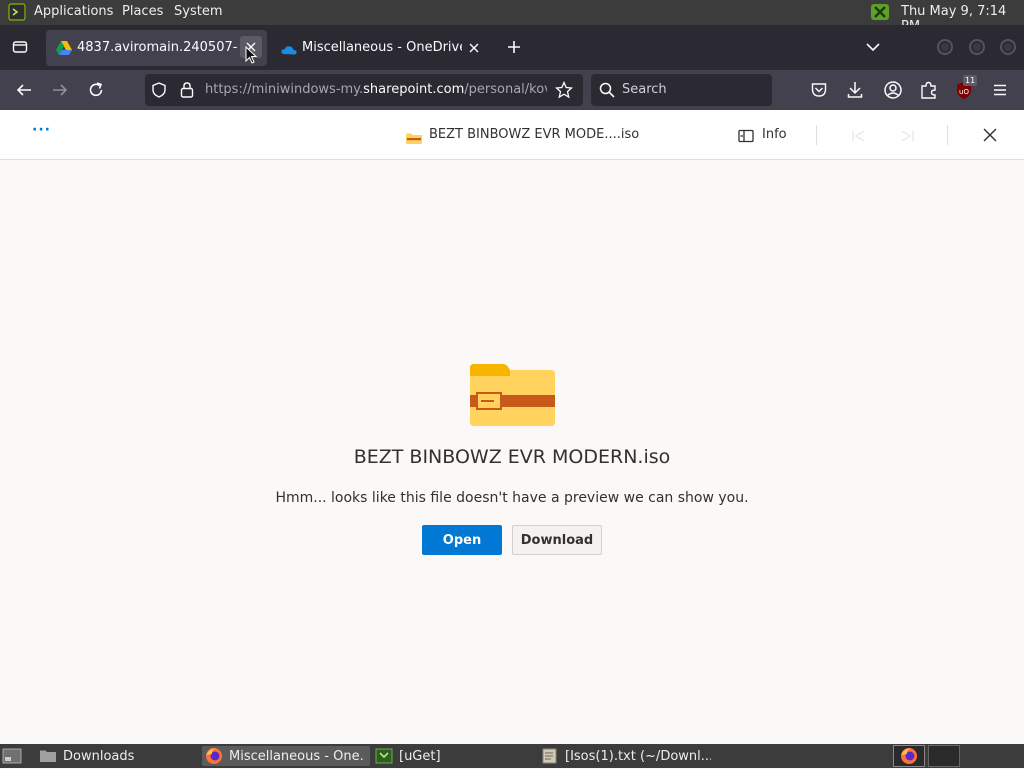 The image size is (1024, 769). What do you see at coordinates (534, 134) in the screenshot?
I see `viewer-file-name: BEZT BINBOWZ EVR MODE....iso` at bounding box center [534, 134].